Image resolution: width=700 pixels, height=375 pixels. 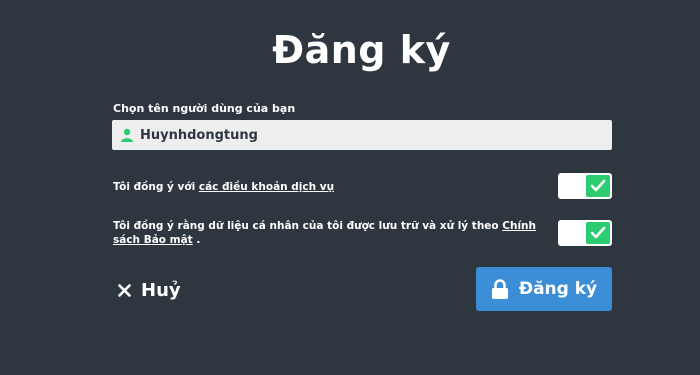 What do you see at coordinates (196, 240) in the screenshot?
I see `privacy-suffix: .` at bounding box center [196, 240].